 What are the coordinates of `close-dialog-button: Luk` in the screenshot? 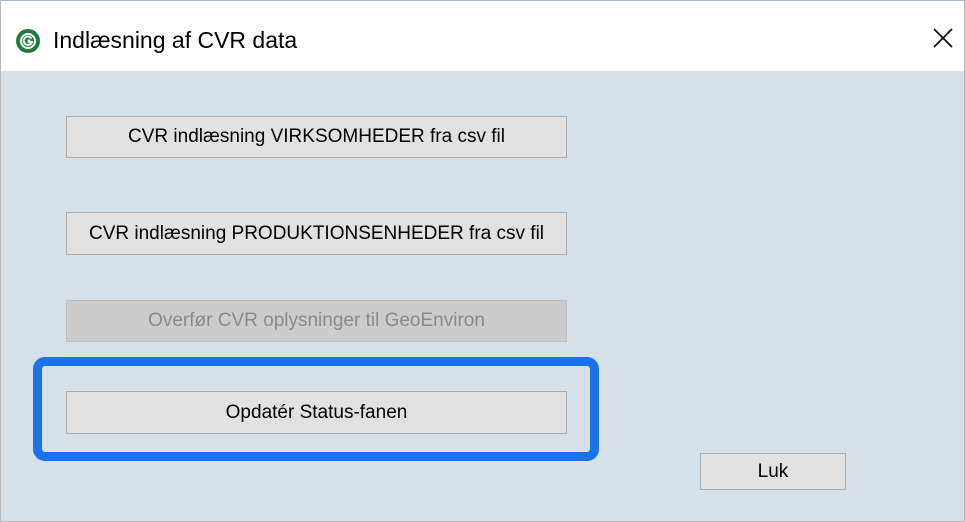 It's located at (773, 471).